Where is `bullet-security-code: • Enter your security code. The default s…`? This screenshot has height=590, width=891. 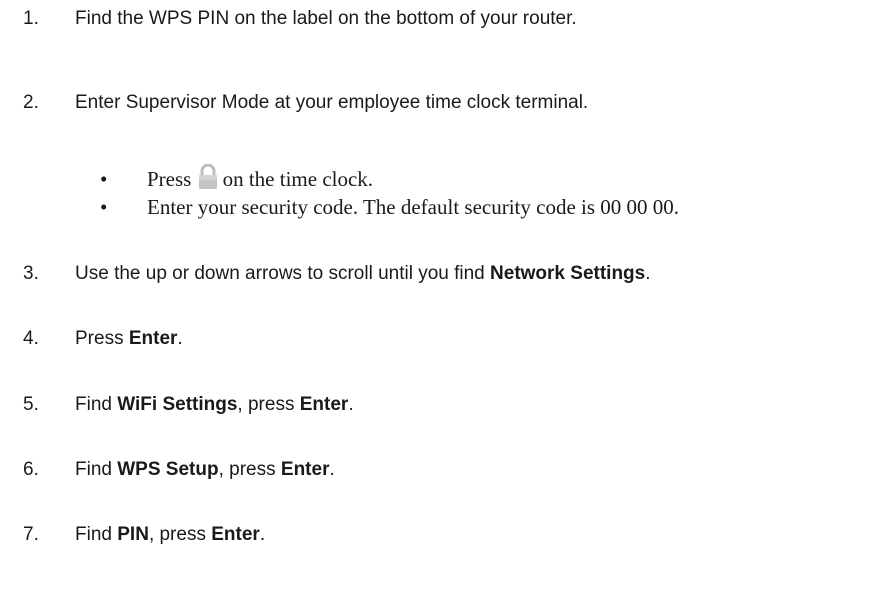
bullet-security-code: • Enter your security code. The default s… is located at coordinates (389, 207).